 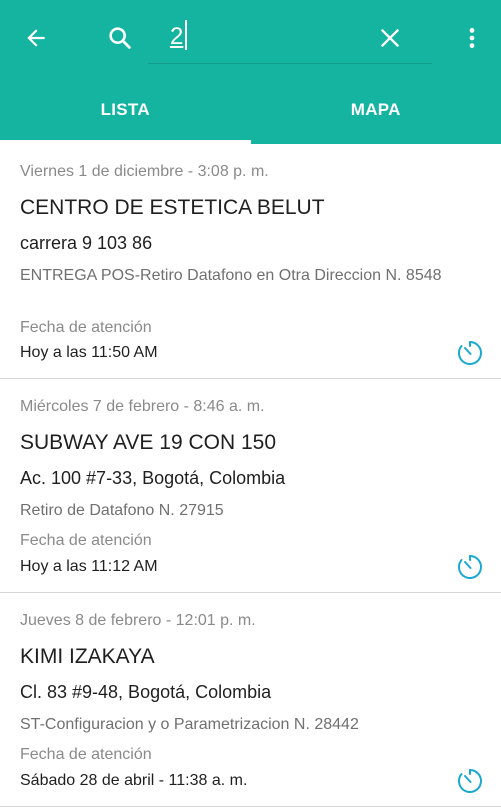 What do you see at coordinates (144, 171) in the screenshot?
I see `item-date: Viernes 1 de diciembre - 3:08 p. m.` at bounding box center [144, 171].